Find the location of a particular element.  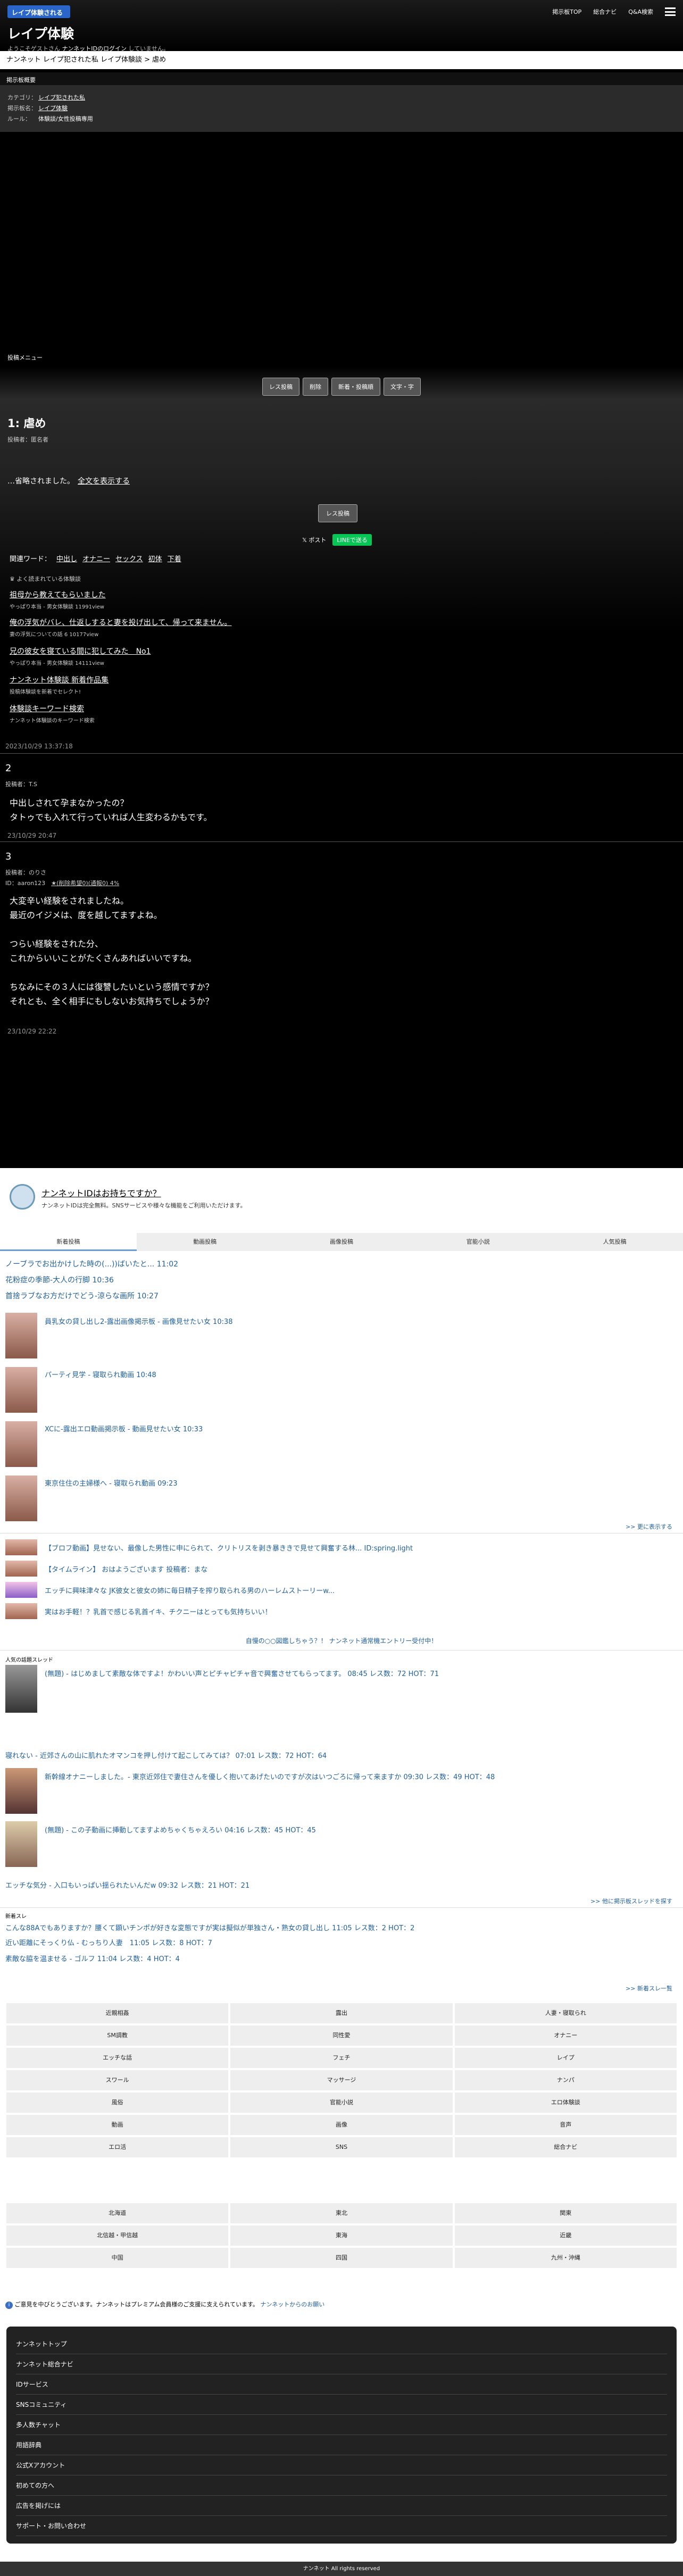

footer-link: IDサービス is located at coordinates (341, 2384).